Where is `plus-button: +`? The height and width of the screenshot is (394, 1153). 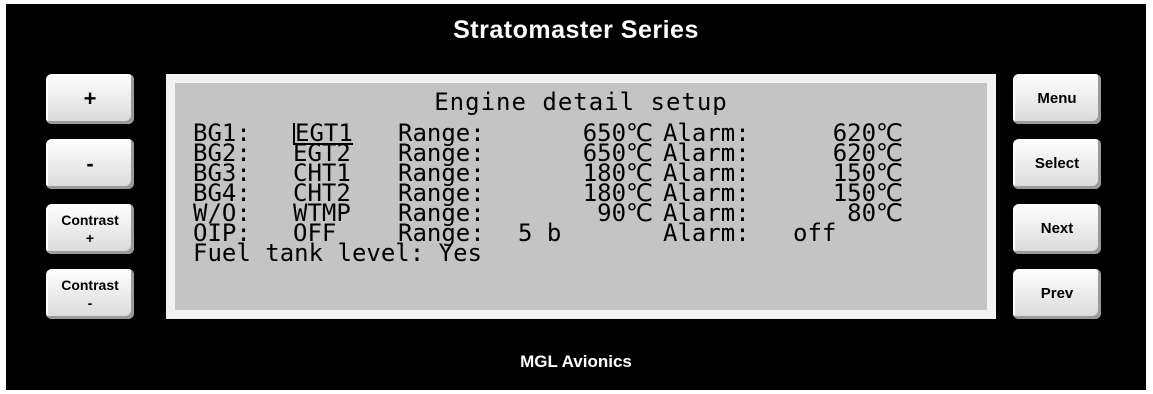 plus-button: + is located at coordinates (90, 99).